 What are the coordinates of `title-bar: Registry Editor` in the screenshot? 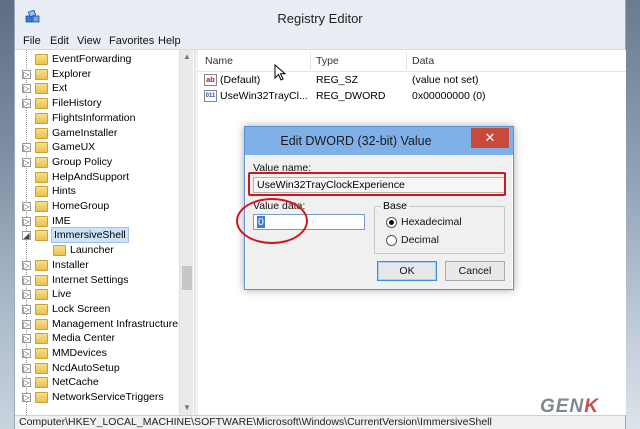 It's located at (320, 18).